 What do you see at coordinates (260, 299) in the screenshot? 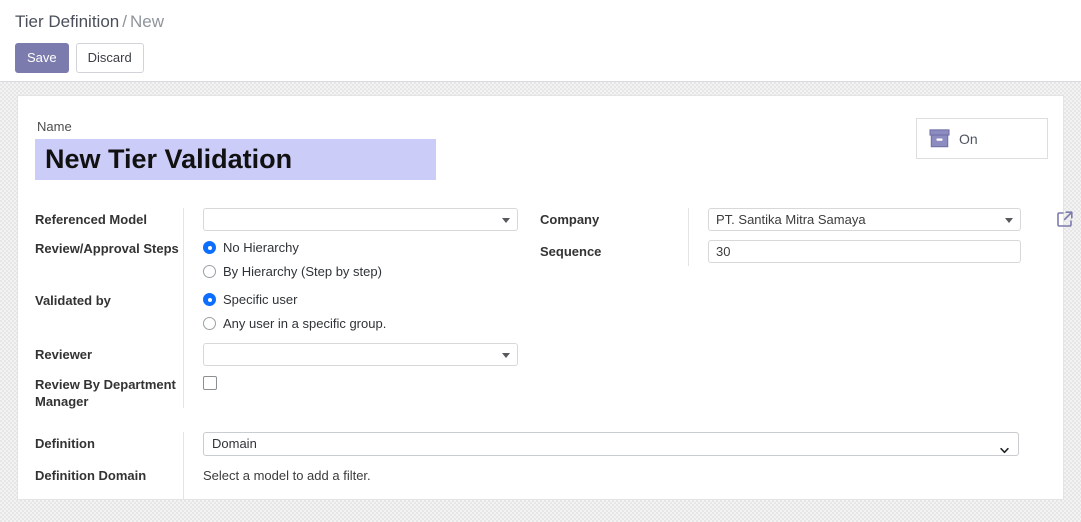
I see `radio-specific-user-label: Specific user` at bounding box center [260, 299].